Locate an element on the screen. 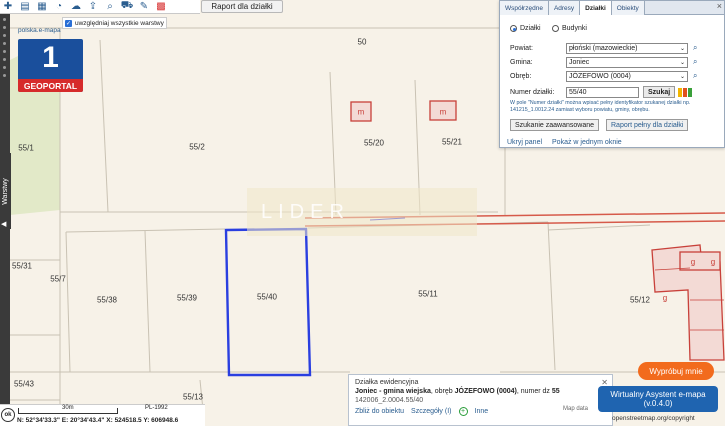 The height and width of the screenshot is (426, 725). full-report-button: Raport pełny dla działki is located at coordinates (647, 125).